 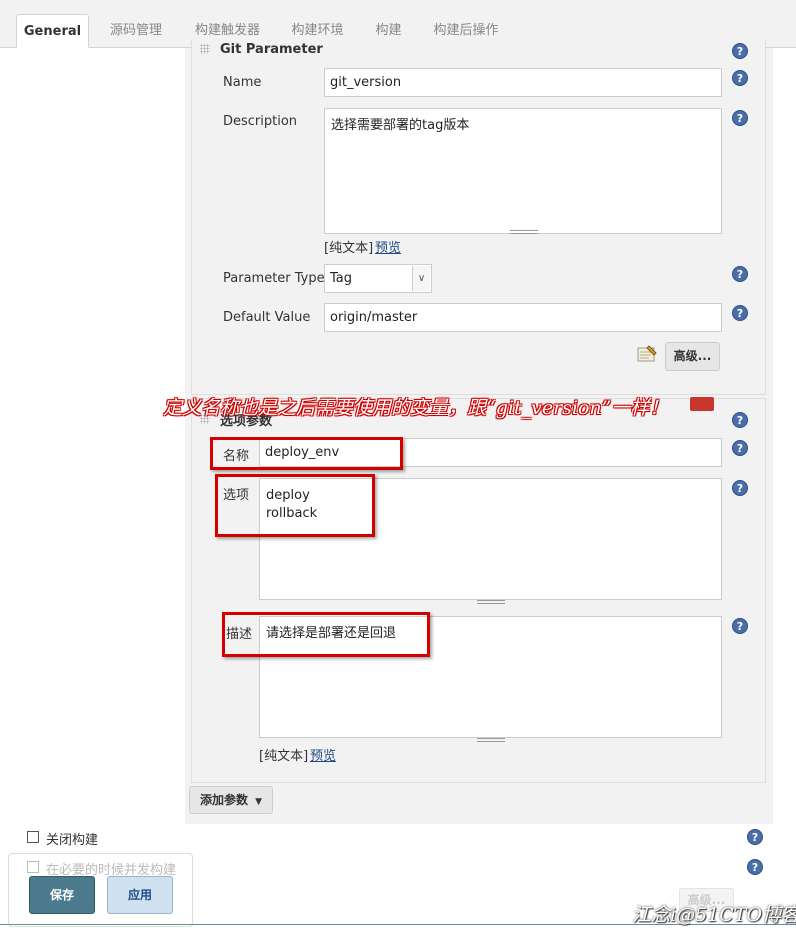 I want to click on git-parameter-title: Git Parameter, so click(x=271, y=47).